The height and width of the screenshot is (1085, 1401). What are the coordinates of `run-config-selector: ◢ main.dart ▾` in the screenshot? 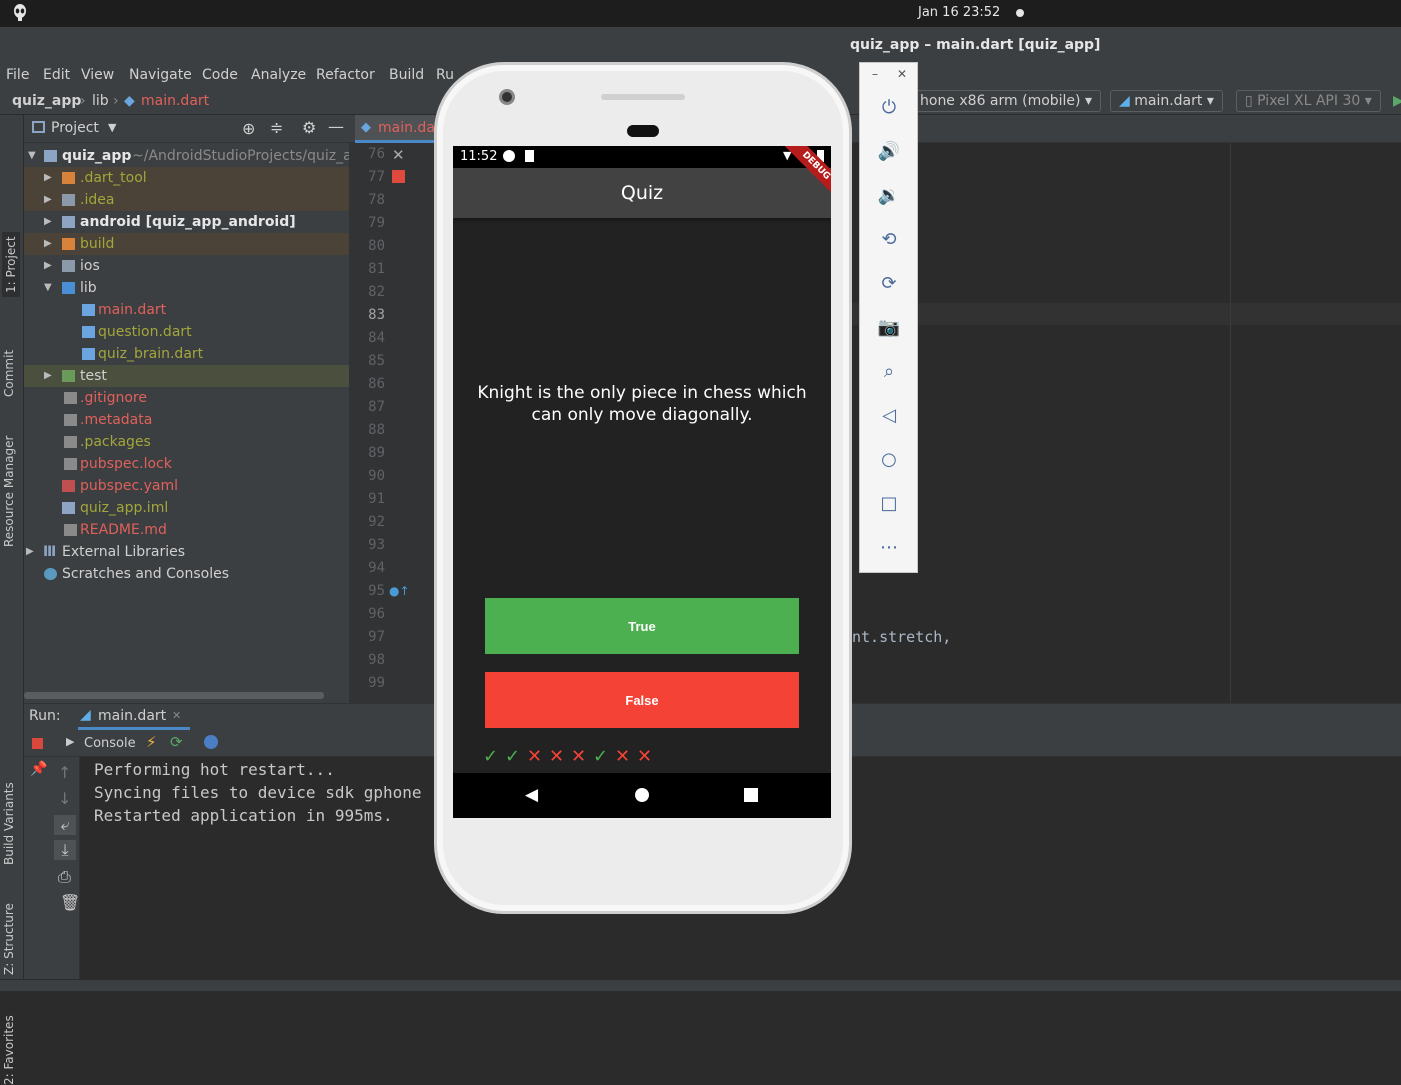 It's located at (1166, 101).